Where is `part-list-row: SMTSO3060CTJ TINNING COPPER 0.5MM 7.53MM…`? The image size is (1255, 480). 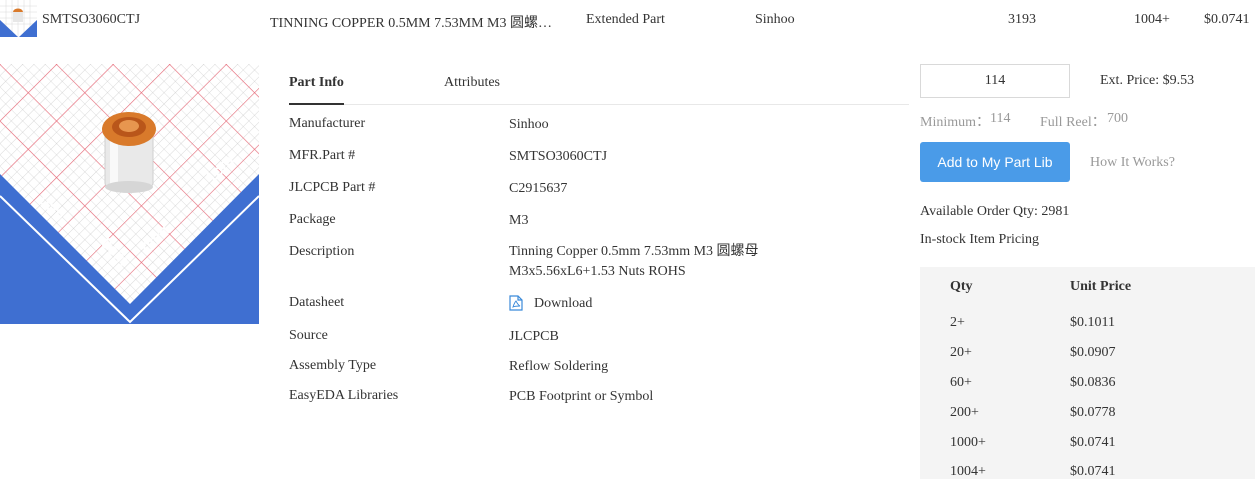
part-list-row: SMTSO3060CTJ TINNING COPPER 0.5MM 7.53MM… is located at coordinates (627, 22).